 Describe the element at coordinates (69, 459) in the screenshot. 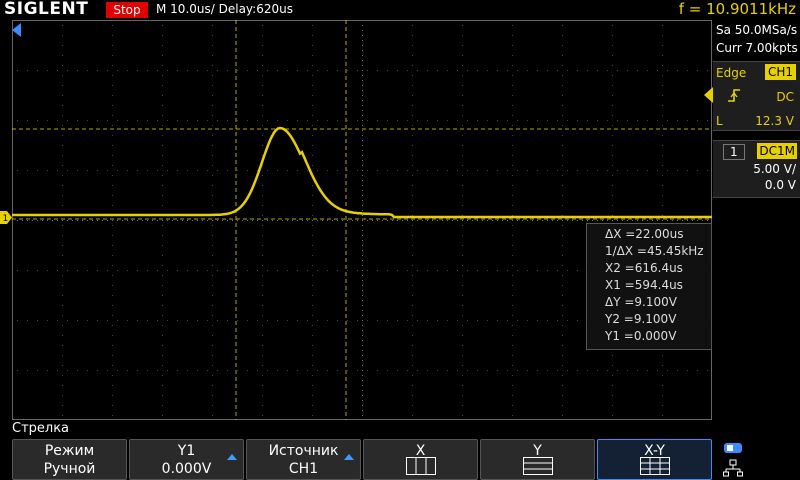

I see `softkey-mode: Режим Ручной` at that location.